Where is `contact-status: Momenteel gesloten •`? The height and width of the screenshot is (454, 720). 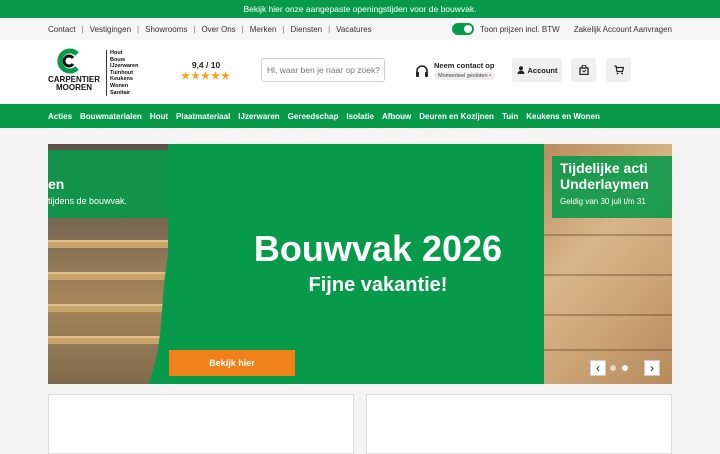
contact-status: Momenteel gesloten • is located at coordinates (464, 76).